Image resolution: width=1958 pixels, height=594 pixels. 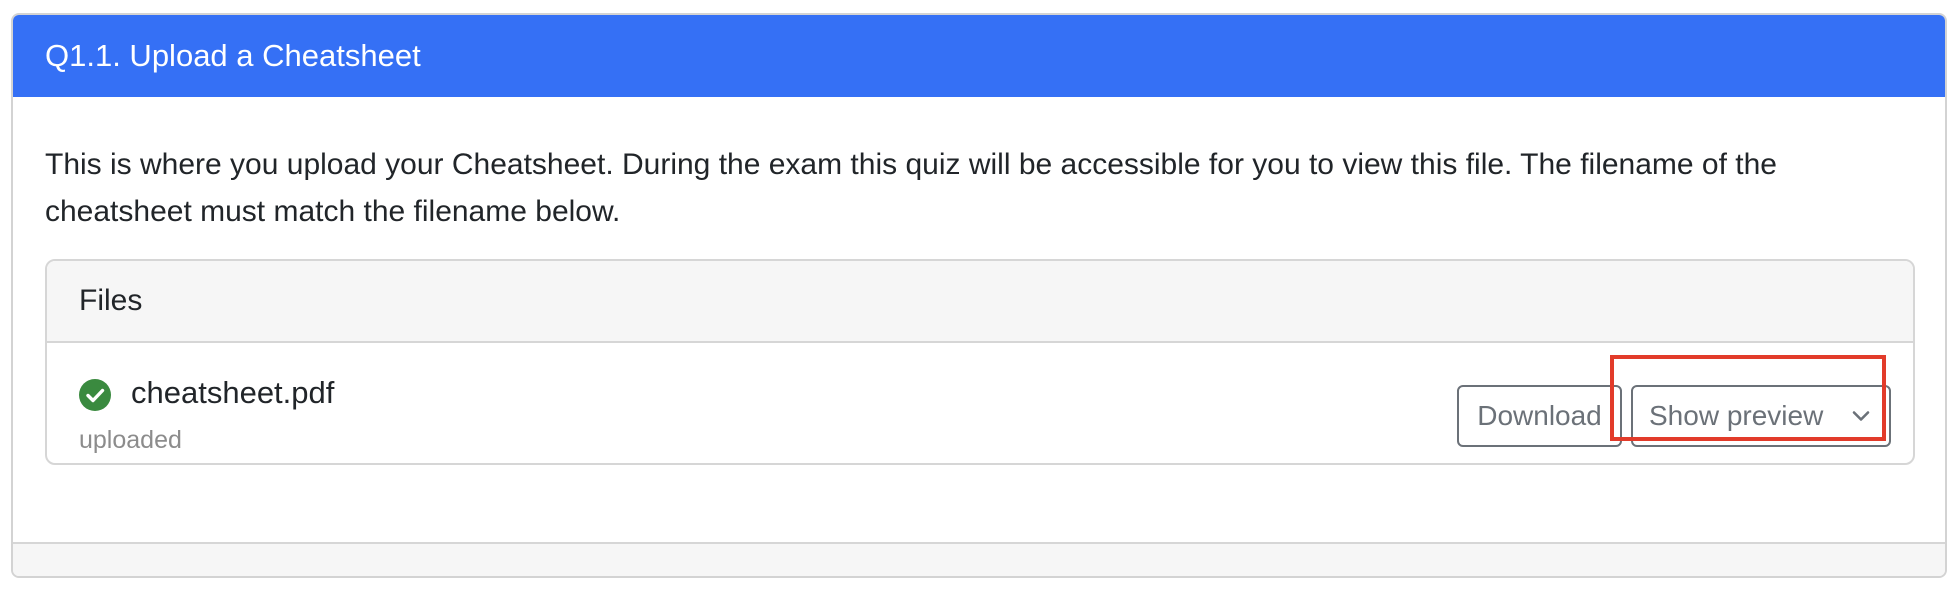 What do you see at coordinates (1736, 415) in the screenshot?
I see `show-preview-label: Show preview` at bounding box center [1736, 415].